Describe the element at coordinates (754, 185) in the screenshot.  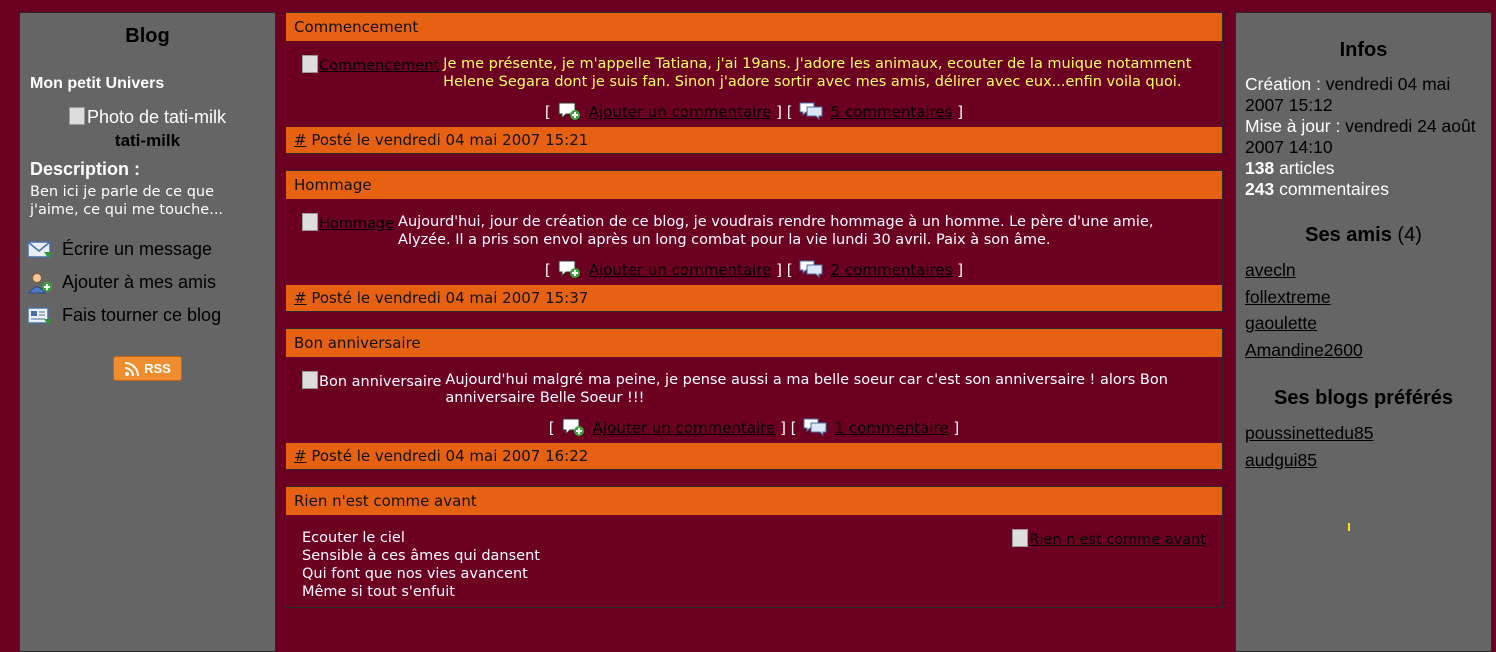
I see `post-title: Hommage` at that location.